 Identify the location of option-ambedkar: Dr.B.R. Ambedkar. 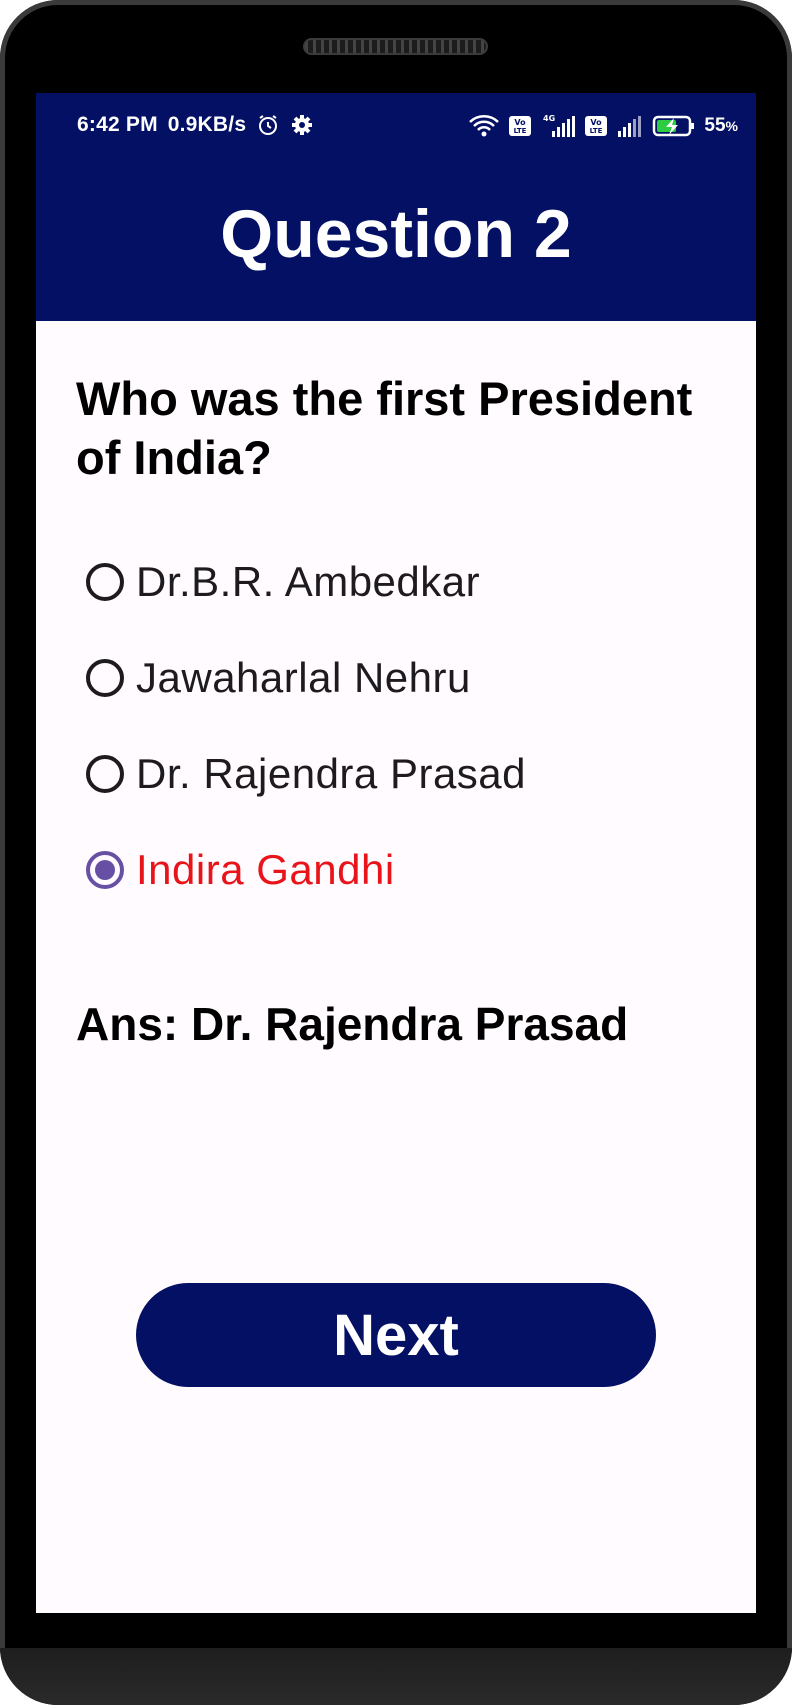
(406, 582).